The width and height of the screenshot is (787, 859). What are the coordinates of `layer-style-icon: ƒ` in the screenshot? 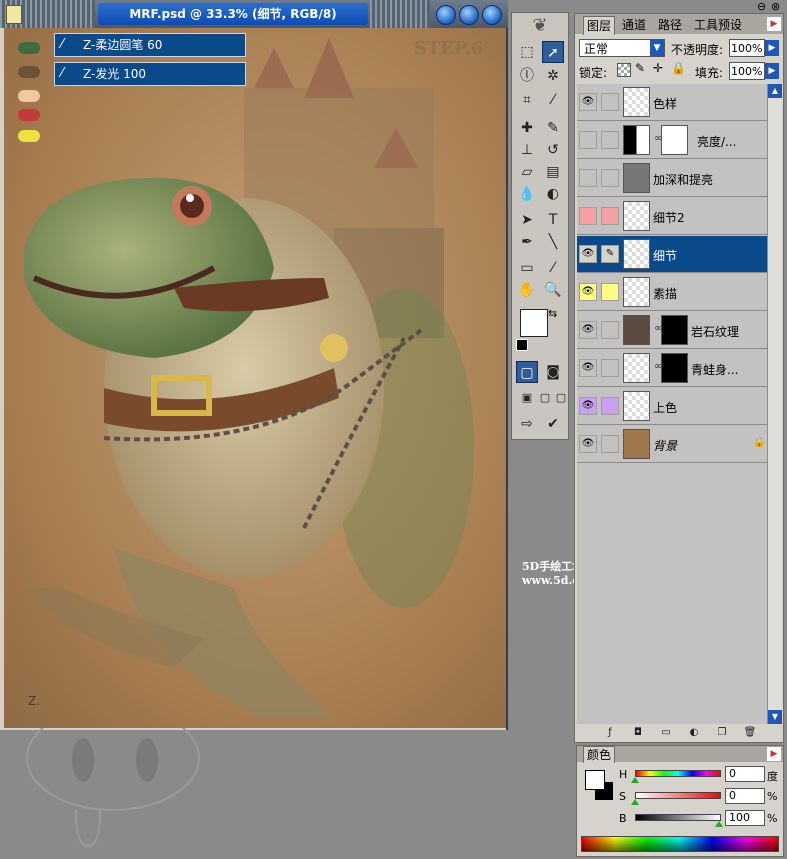 It's located at (610, 733).